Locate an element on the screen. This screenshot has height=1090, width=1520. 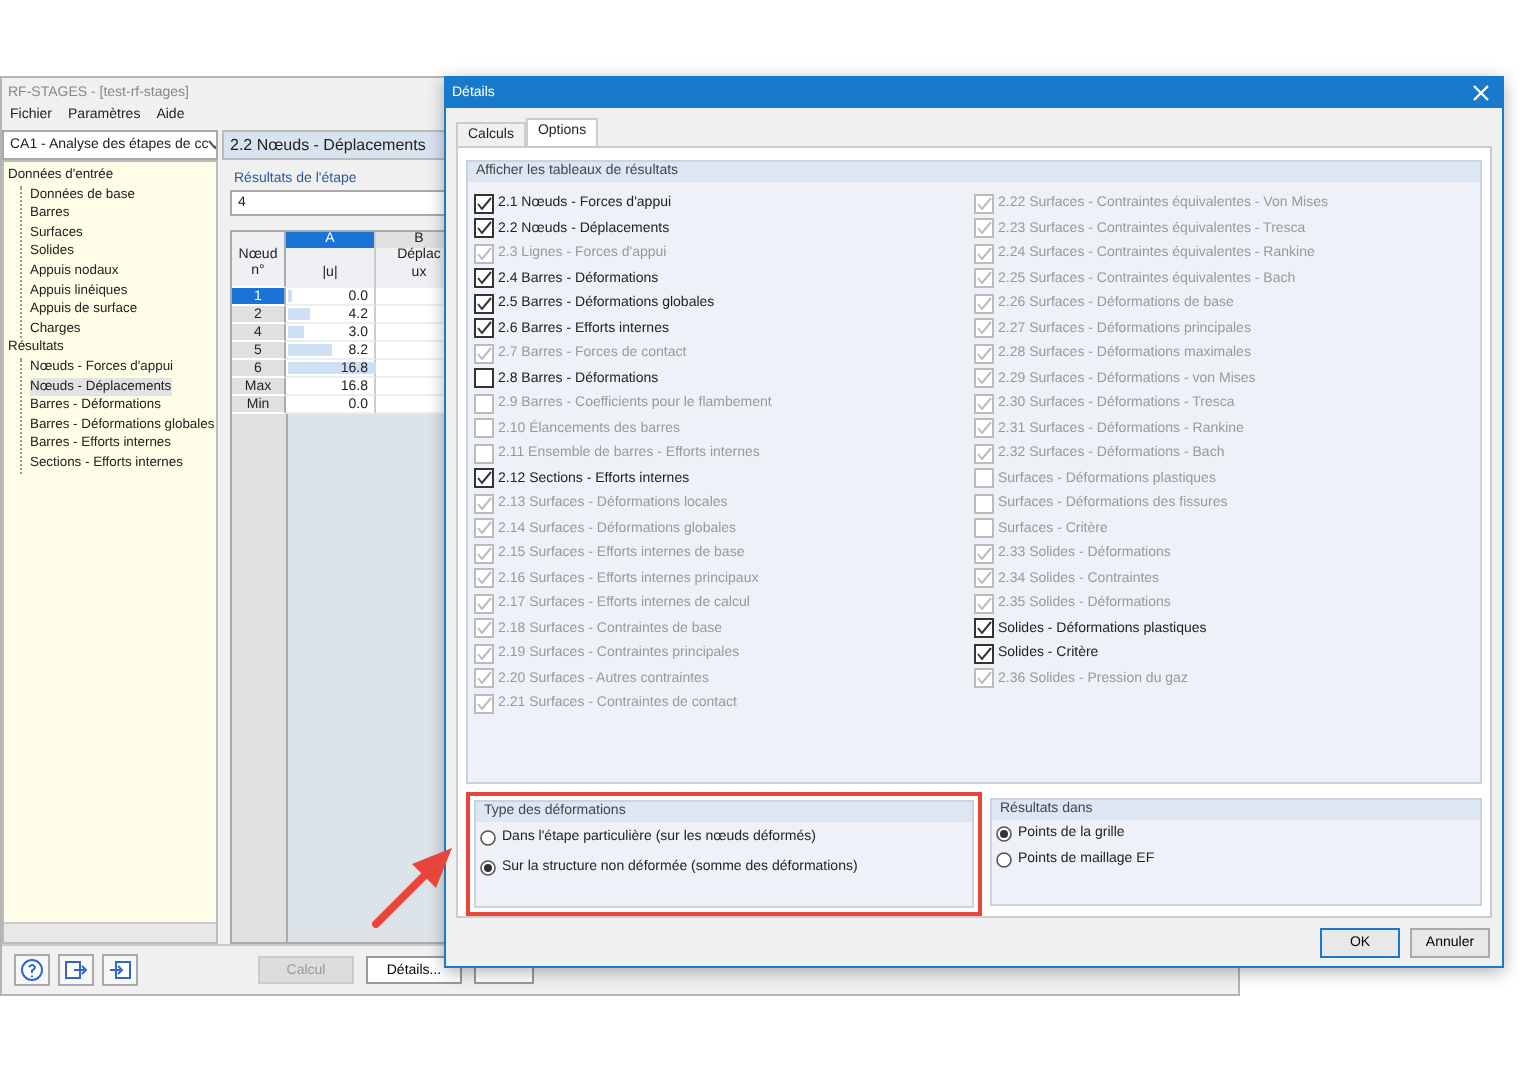
export-icon is located at coordinates (76, 970).